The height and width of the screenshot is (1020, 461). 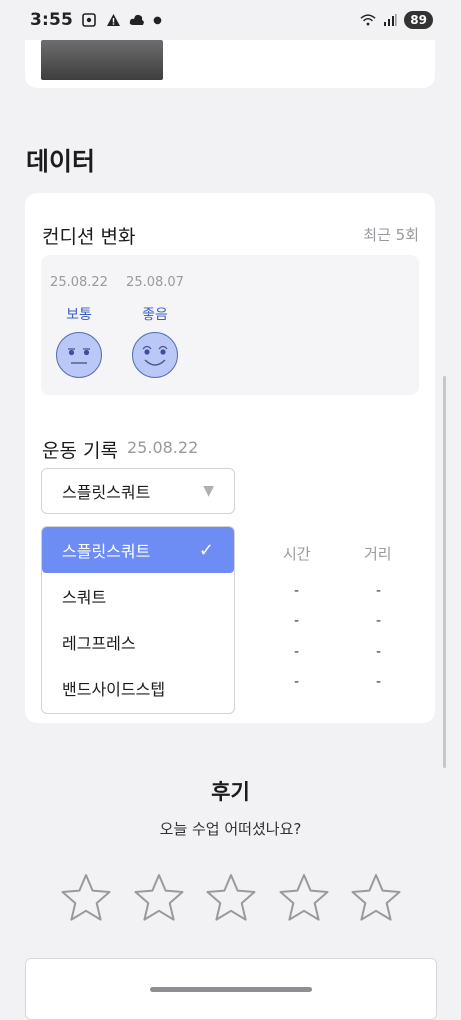 I want to click on smile-face-icon, so click(x=155, y=355).